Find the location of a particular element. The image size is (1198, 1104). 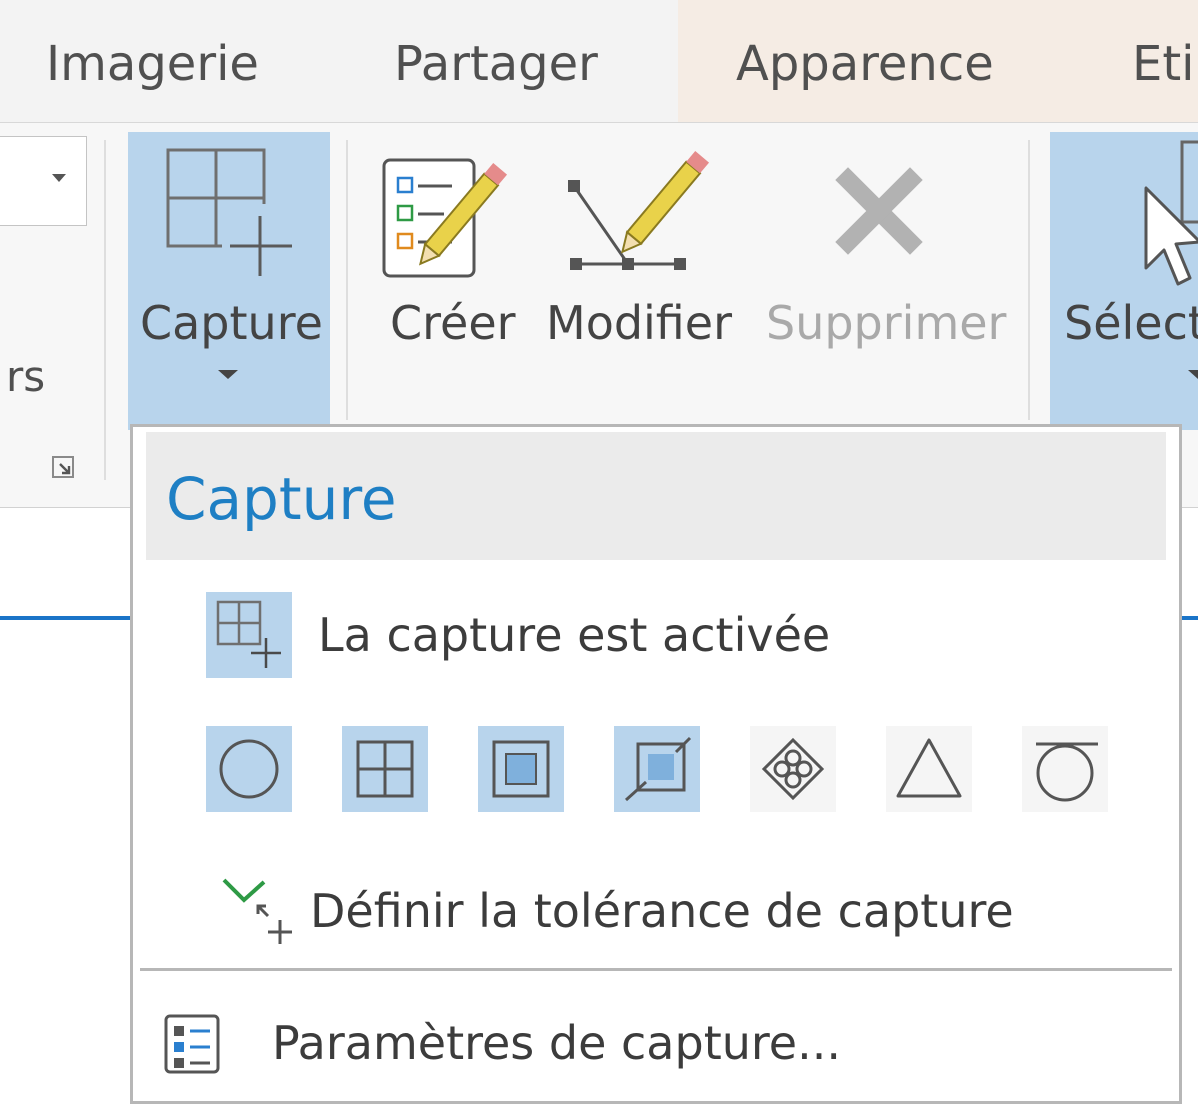

point-snap-button is located at coordinates (249, 769).